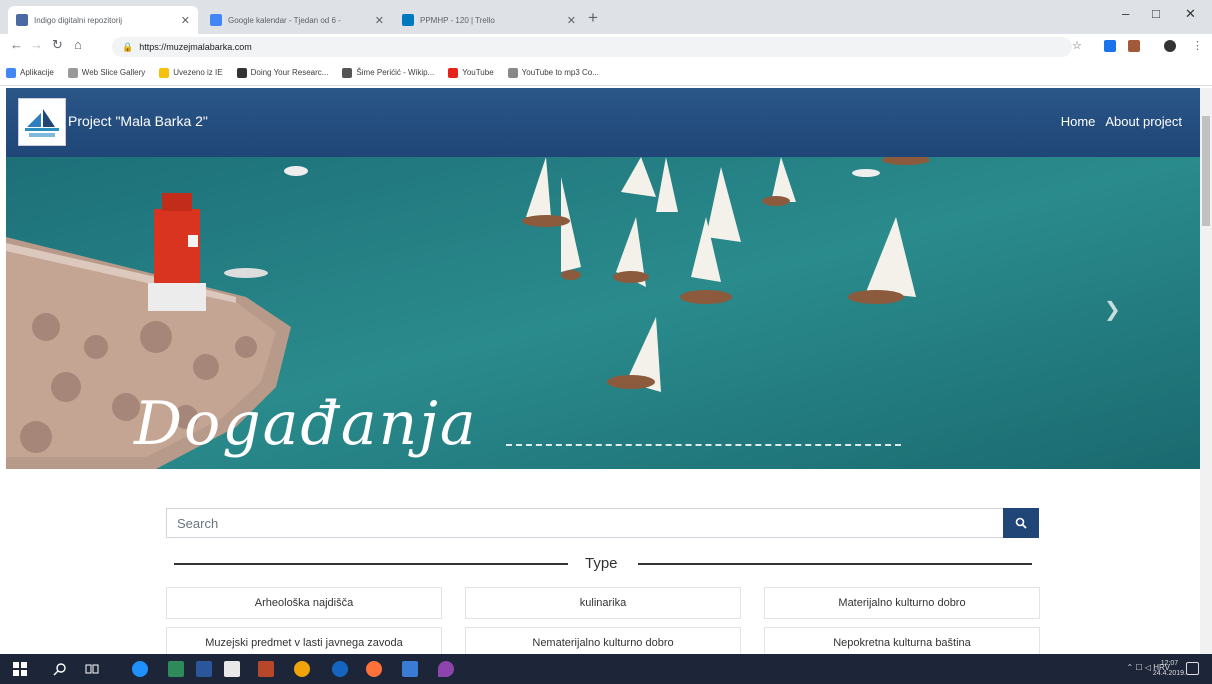 Image resolution: width=1212 pixels, height=684 pixels. What do you see at coordinates (457, 20) in the screenshot?
I see `tab-title: PPMHP - 120 | Trello` at bounding box center [457, 20].